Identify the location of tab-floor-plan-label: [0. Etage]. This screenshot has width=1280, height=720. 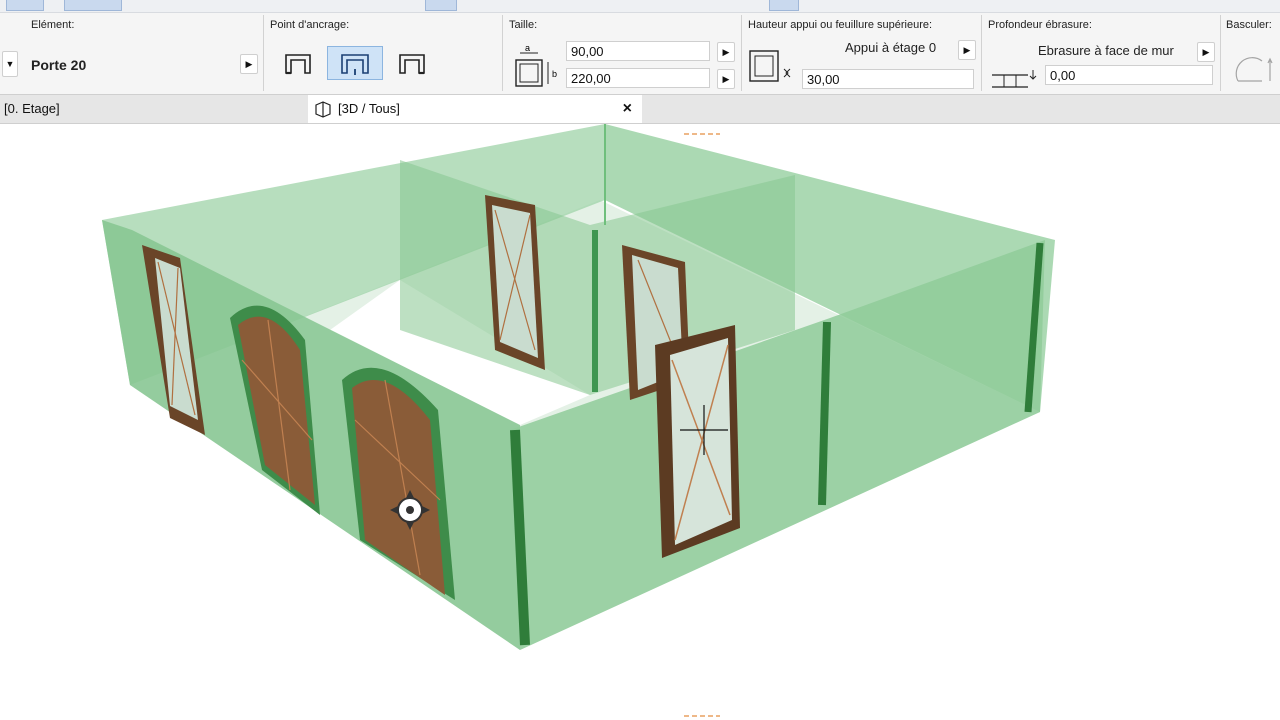
(32, 108).